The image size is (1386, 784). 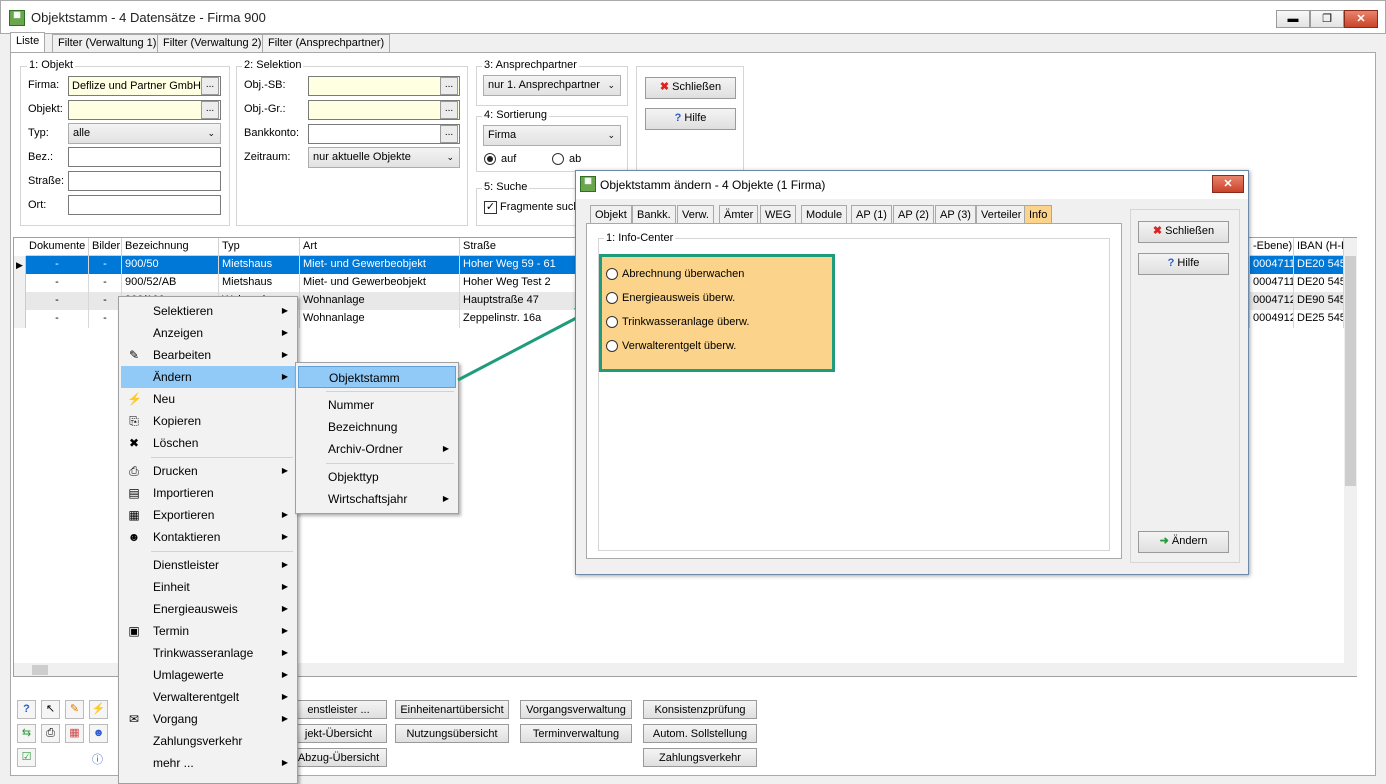 What do you see at coordinates (144, 133) in the screenshot?
I see `typ-select: alle ⌄` at bounding box center [144, 133].